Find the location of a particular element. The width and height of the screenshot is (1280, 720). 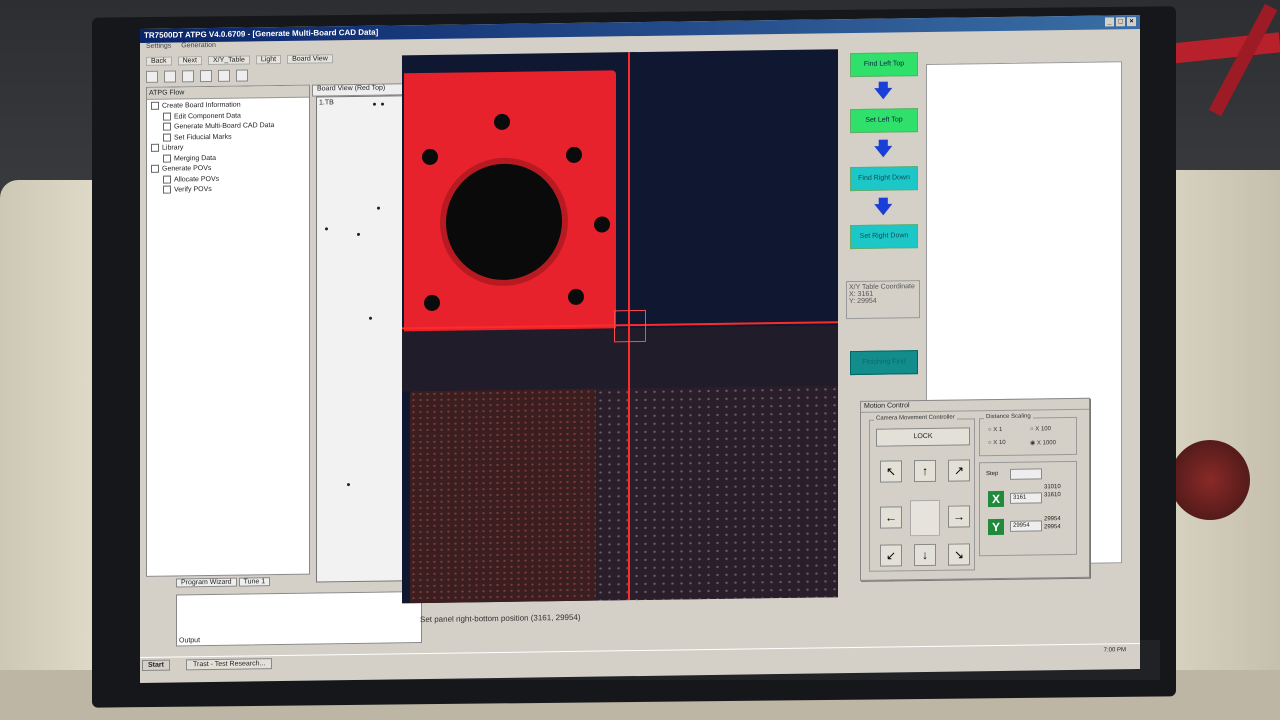

xy-table-coordinate: X/Y Table Coordinate X: 3161 Y: 29954 is located at coordinates (883, 300).